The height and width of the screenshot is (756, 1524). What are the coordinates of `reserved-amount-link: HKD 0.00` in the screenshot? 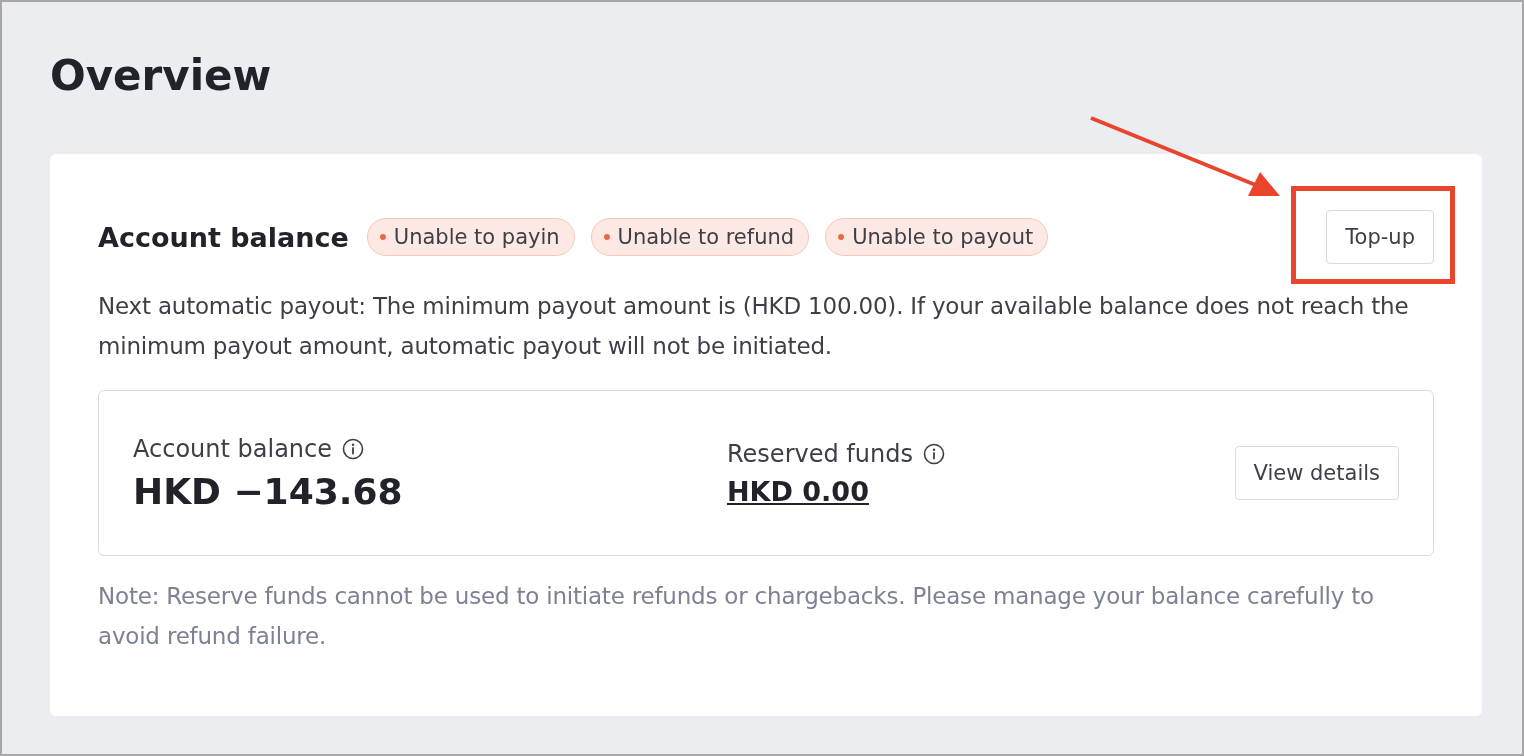 It's located at (927, 491).